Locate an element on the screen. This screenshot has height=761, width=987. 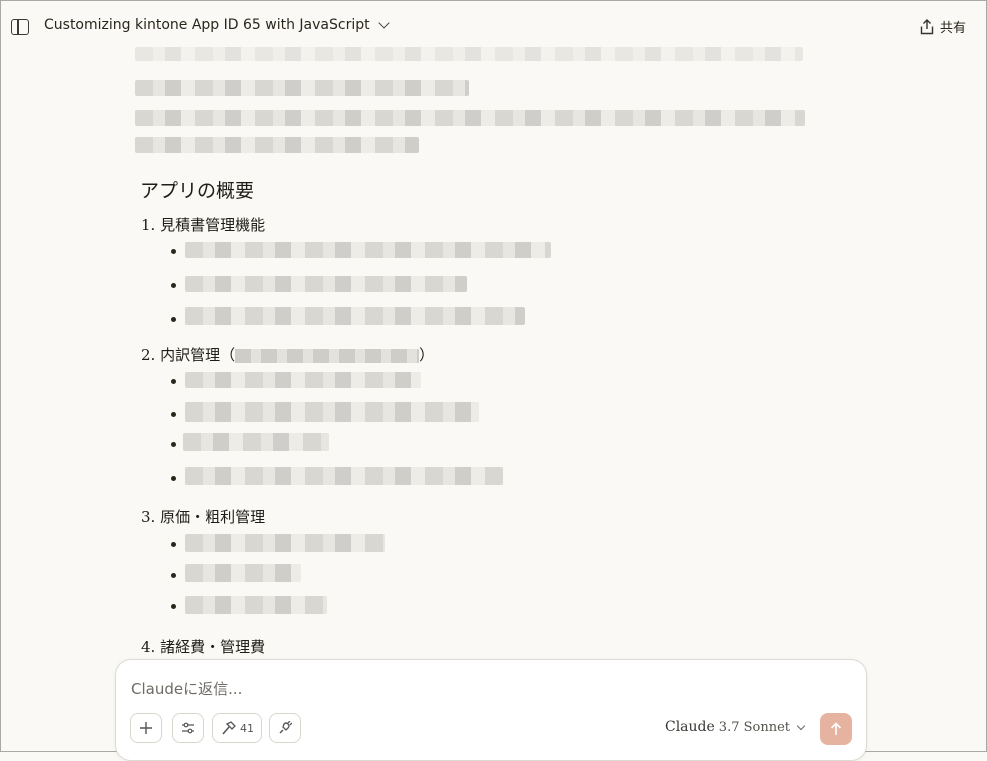
sliders-icon is located at coordinates (188, 728).